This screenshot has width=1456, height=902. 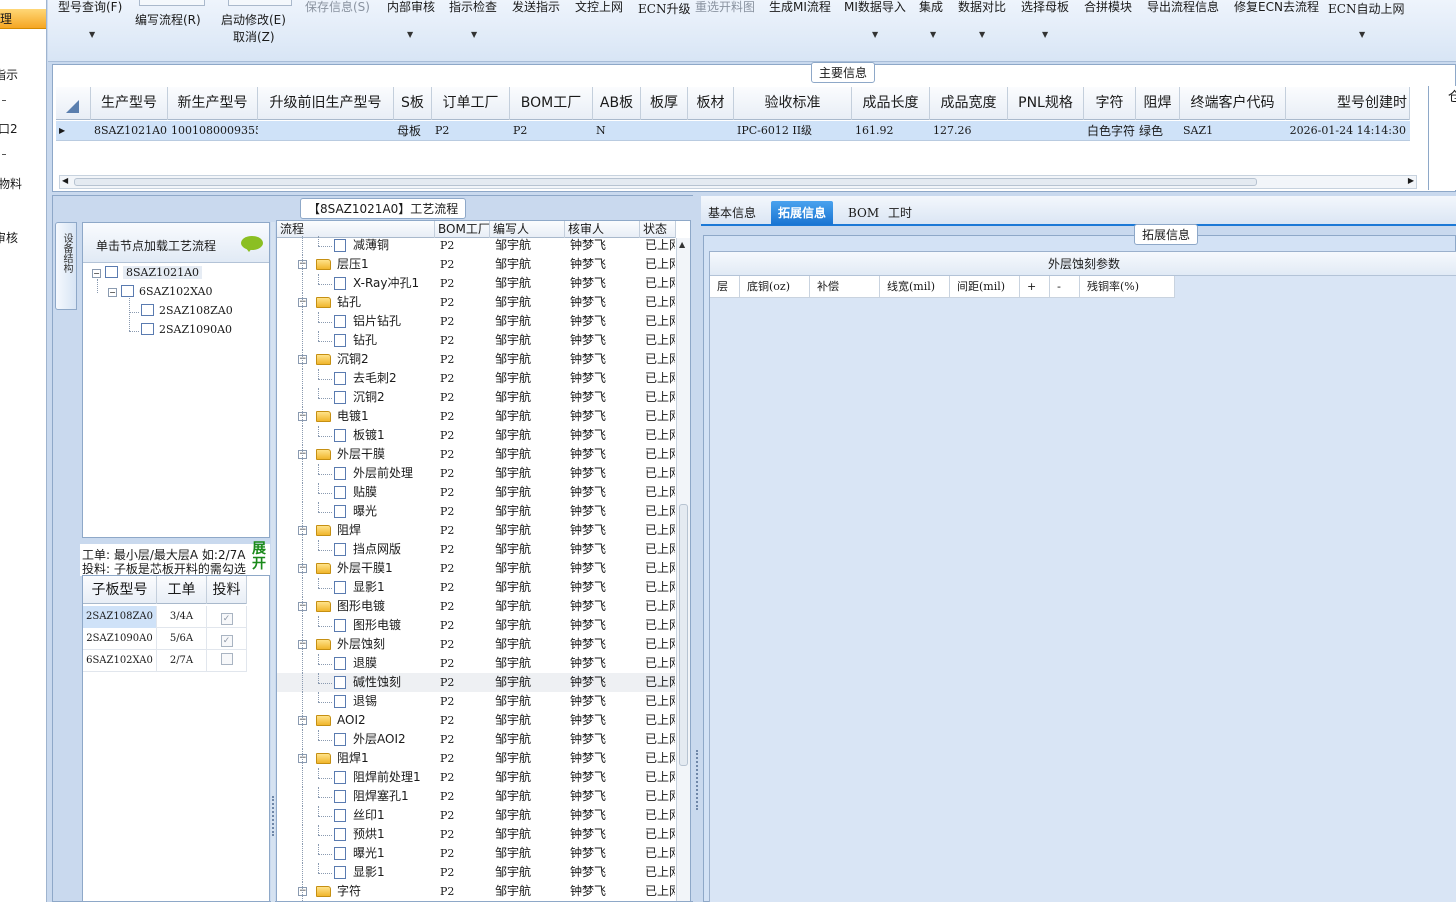 What do you see at coordinates (476, 245) in the screenshot?
I see `table-row: 减薄铜 P2 邹宇航钟梦飞已上网` at bounding box center [476, 245].